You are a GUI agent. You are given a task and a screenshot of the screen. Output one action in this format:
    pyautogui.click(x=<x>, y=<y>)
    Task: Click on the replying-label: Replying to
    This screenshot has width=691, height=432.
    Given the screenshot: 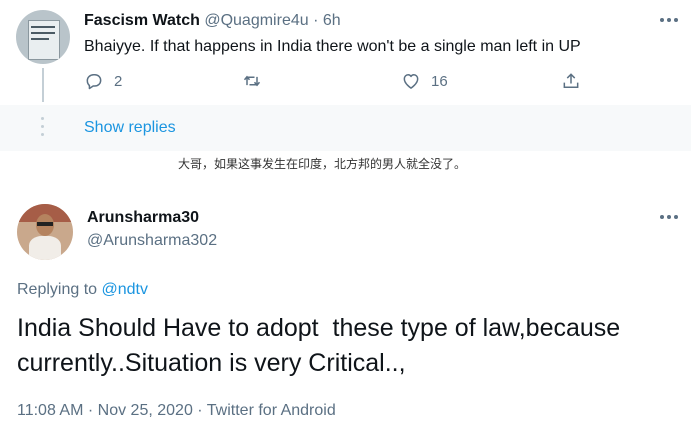 What is the action you would take?
    pyautogui.click(x=57, y=289)
    